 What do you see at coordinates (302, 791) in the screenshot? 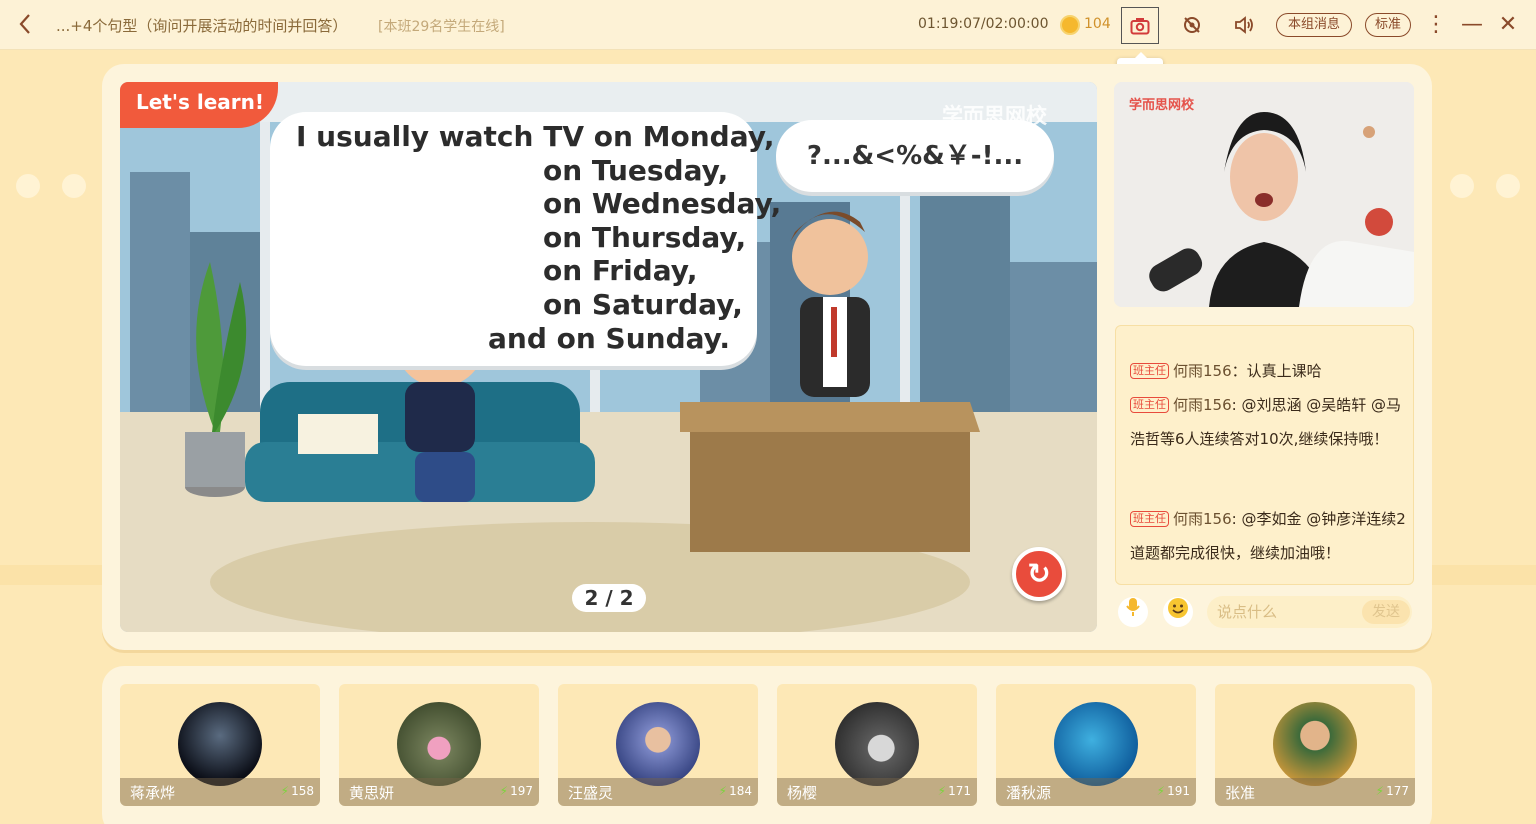
I see `student-score-value: 158` at bounding box center [302, 791].